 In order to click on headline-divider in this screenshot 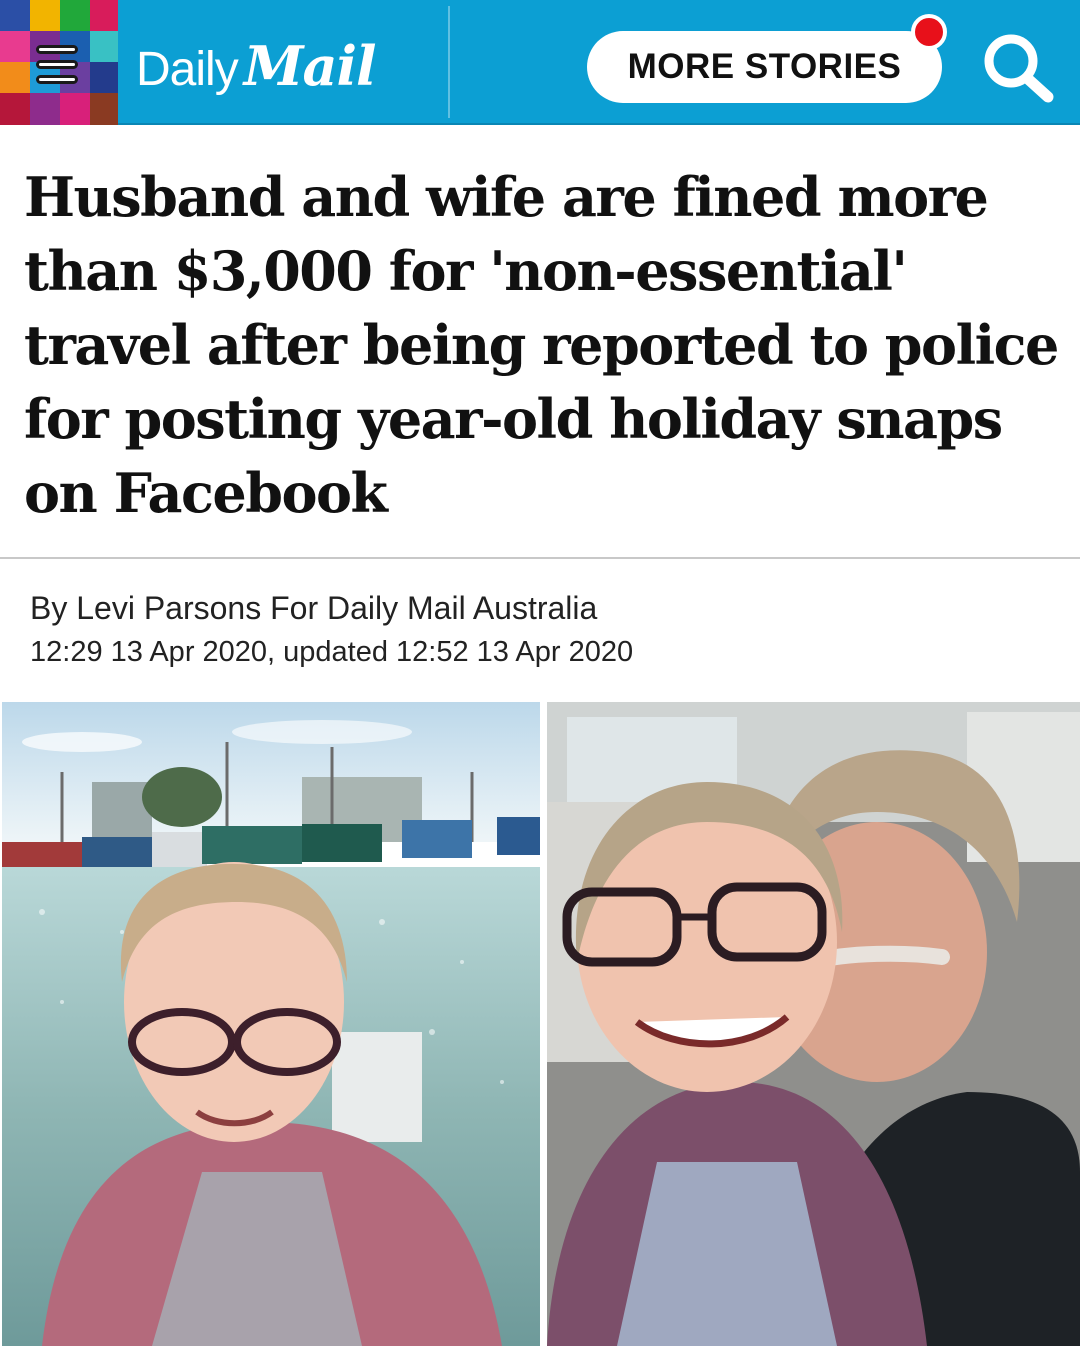, I will do `click(540, 558)`.